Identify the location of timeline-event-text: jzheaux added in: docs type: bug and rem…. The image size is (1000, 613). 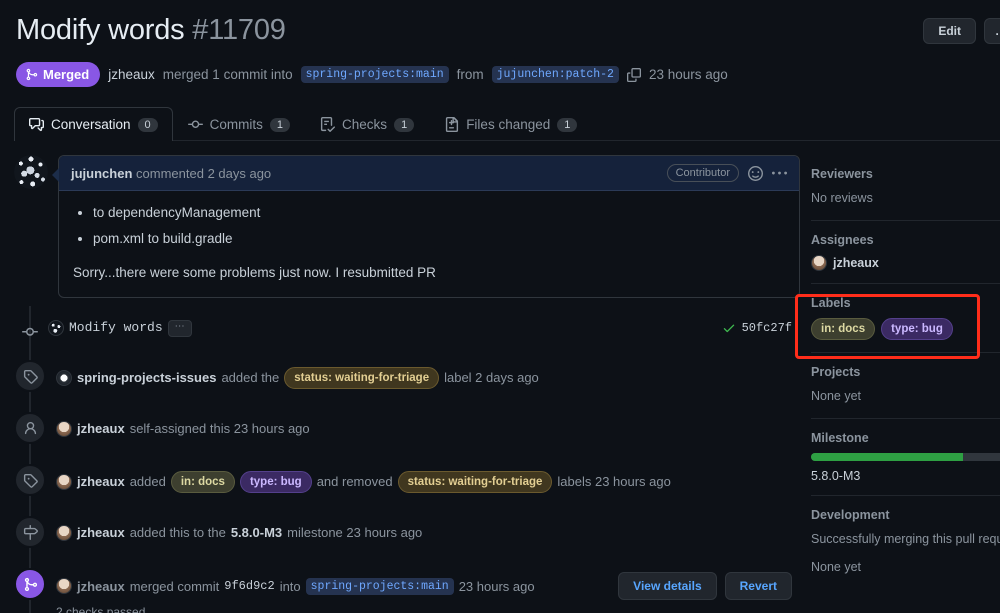
(428, 478).